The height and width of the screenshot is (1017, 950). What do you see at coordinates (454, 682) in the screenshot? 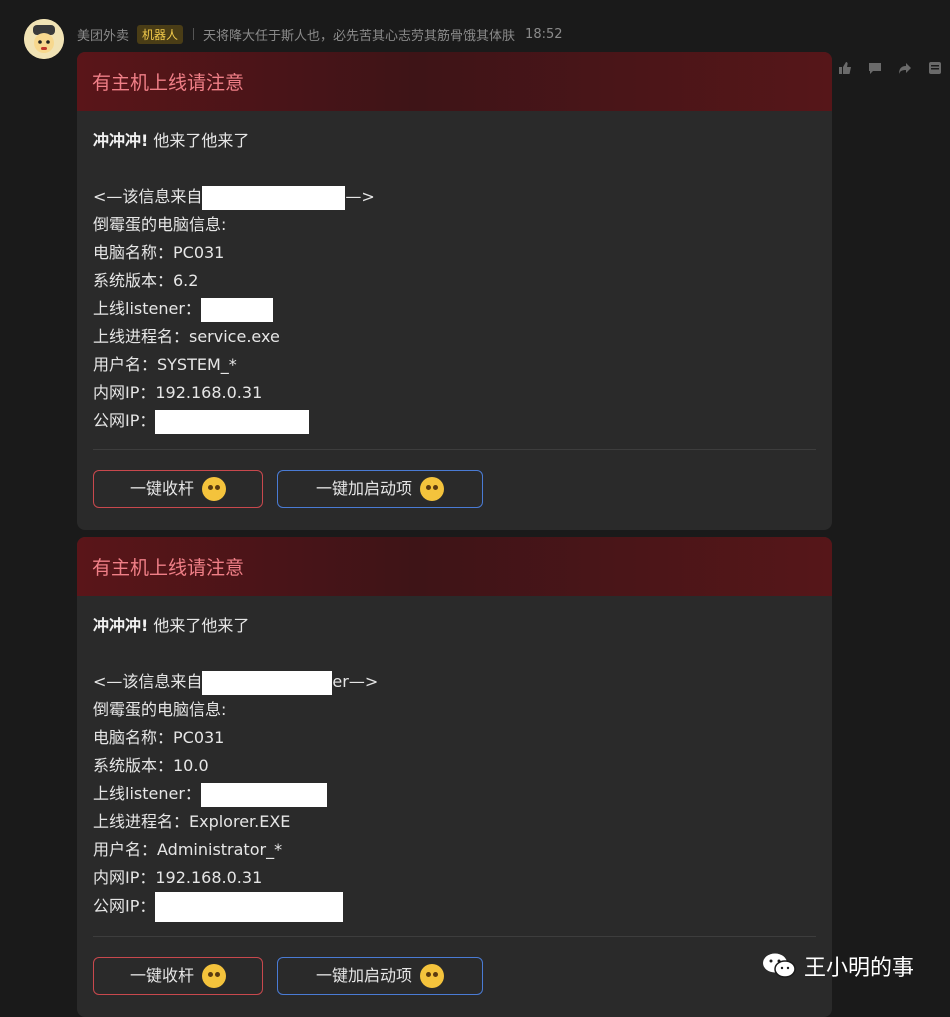
I see `source-line: <—该信息来自 er—>` at bounding box center [454, 682].